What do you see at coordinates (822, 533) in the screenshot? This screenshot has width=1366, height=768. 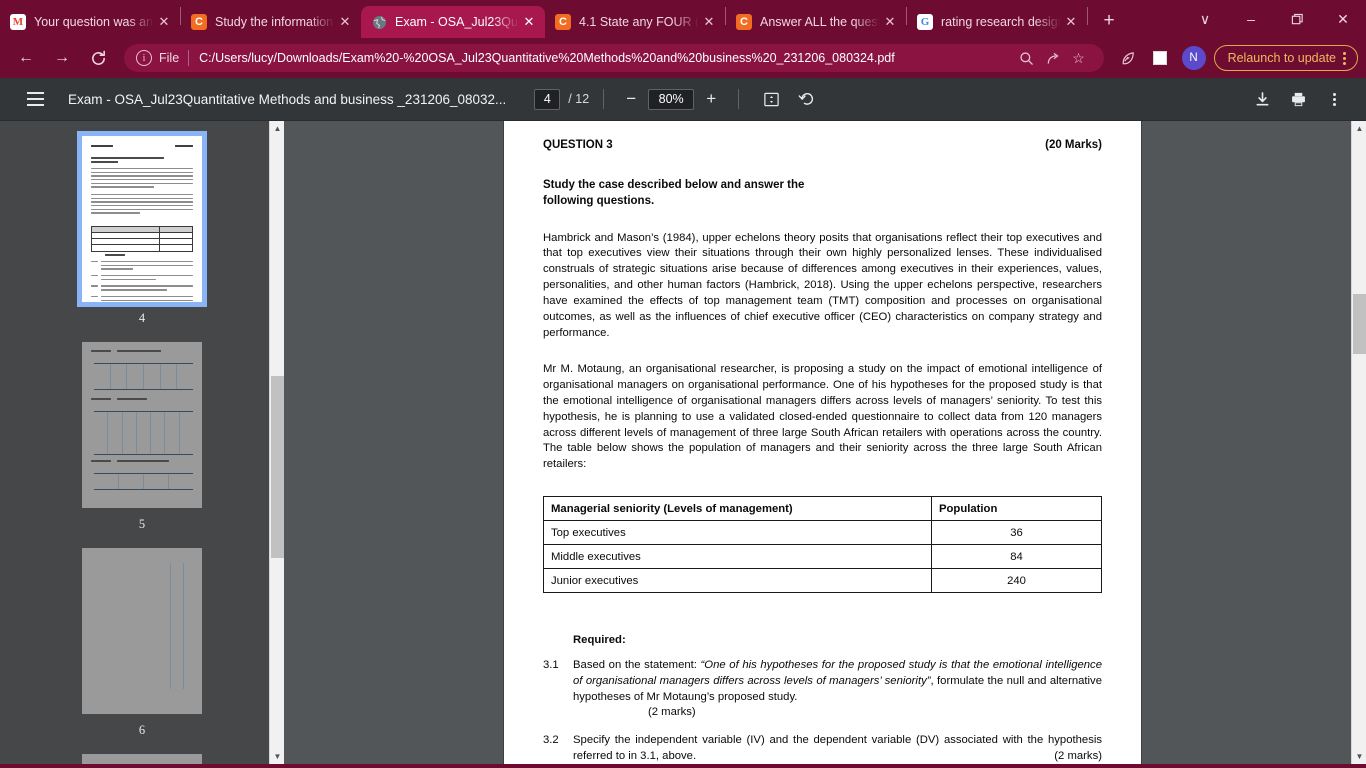 I see `table-row: Top executives 36` at bounding box center [822, 533].